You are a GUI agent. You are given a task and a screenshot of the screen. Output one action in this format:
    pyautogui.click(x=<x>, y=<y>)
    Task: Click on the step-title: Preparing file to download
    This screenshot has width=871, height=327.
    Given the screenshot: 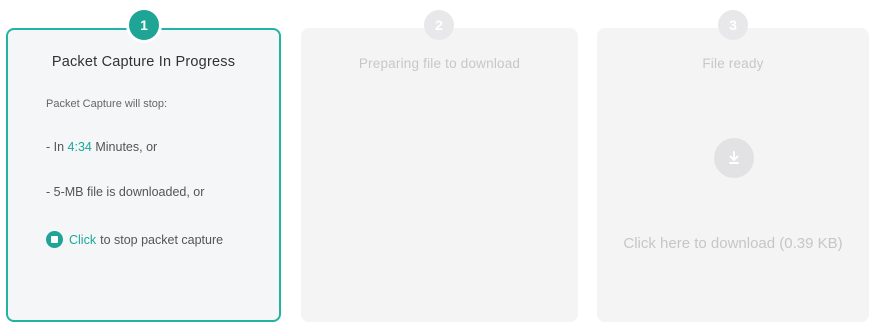 What is the action you would take?
    pyautogui.click(x=439, y=63)
    